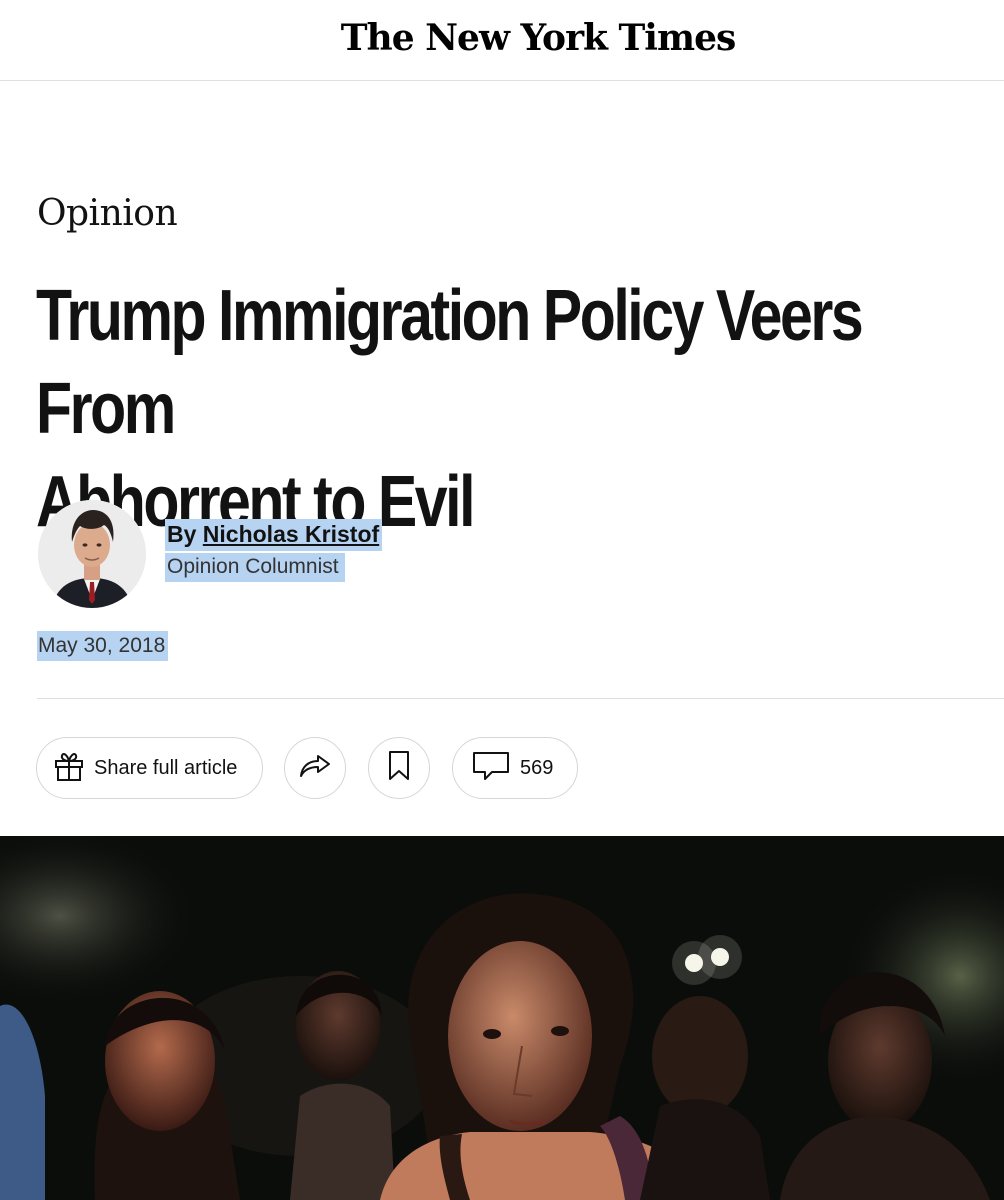 The width and height of the screenshot is (1004, 1200). What do you see at coordinates (291, 534) in the screenshot?
I see `author-link: Nicholas Kristof` at bounding box center [291, 534].